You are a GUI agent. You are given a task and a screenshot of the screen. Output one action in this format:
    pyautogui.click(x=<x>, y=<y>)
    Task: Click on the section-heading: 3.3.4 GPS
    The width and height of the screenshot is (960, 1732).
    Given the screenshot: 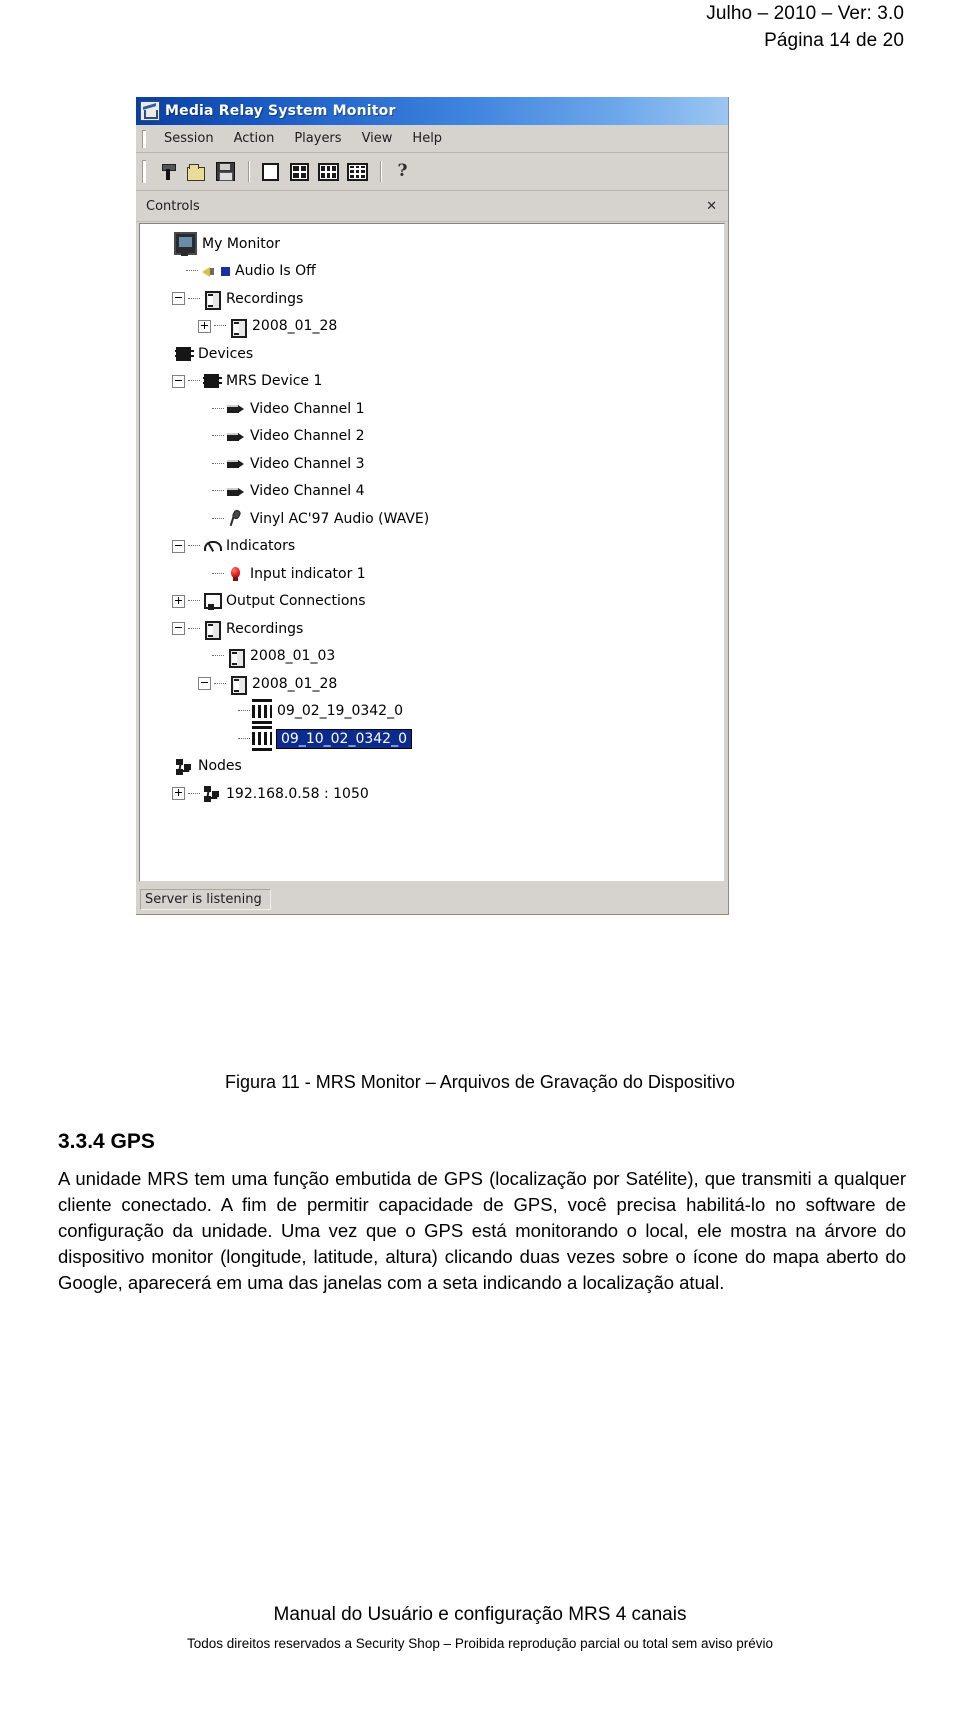 What is the action you would take?
    pyautogui.click(x=106, y=1141)
    